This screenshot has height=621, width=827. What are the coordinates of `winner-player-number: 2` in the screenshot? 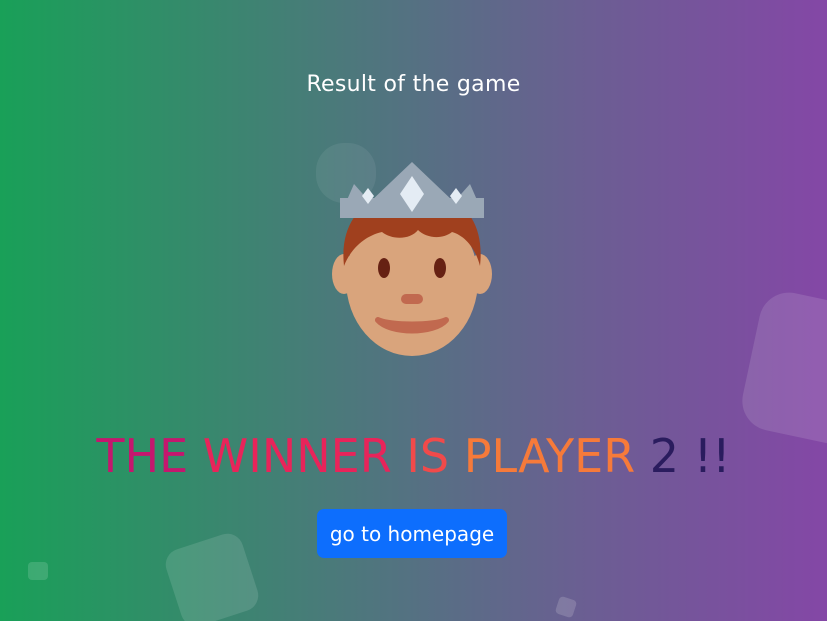 It's located at (664, 456).